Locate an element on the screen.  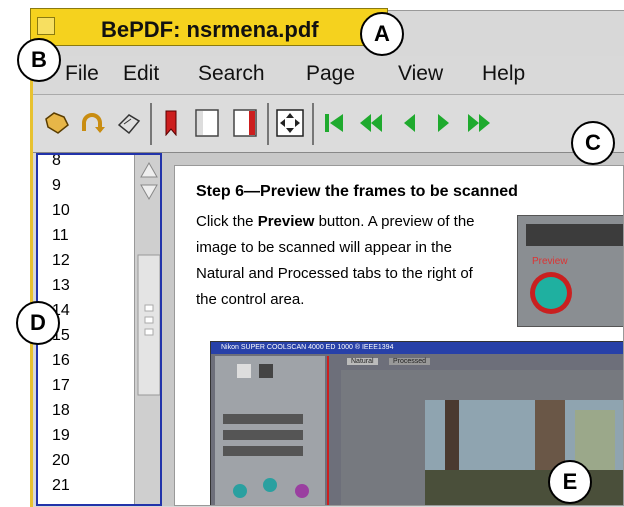
callout-label: A is located at coordinates (382, 34).